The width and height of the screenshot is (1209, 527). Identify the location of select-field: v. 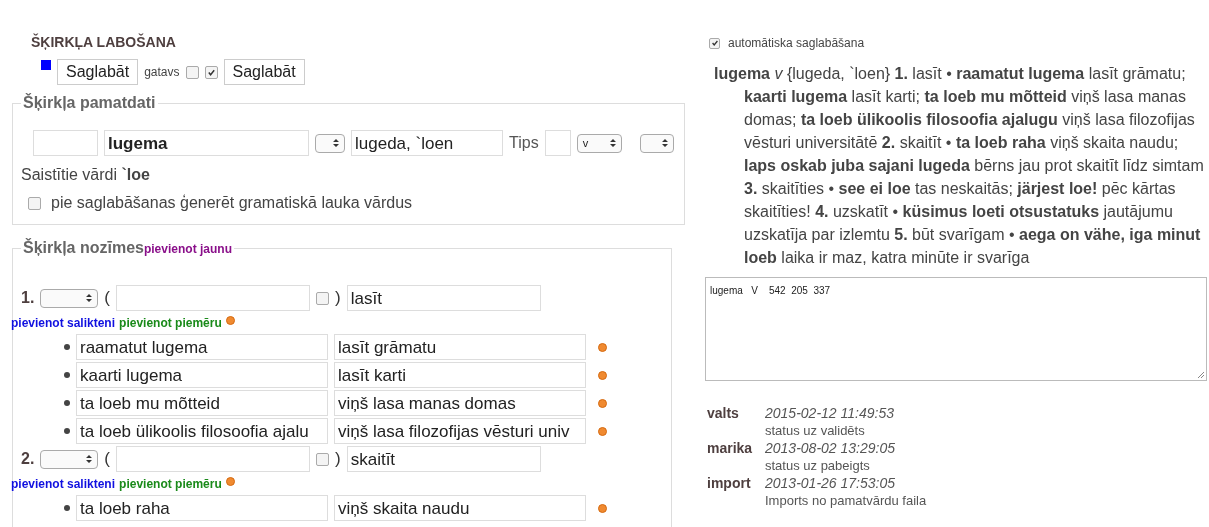
(599, 143).